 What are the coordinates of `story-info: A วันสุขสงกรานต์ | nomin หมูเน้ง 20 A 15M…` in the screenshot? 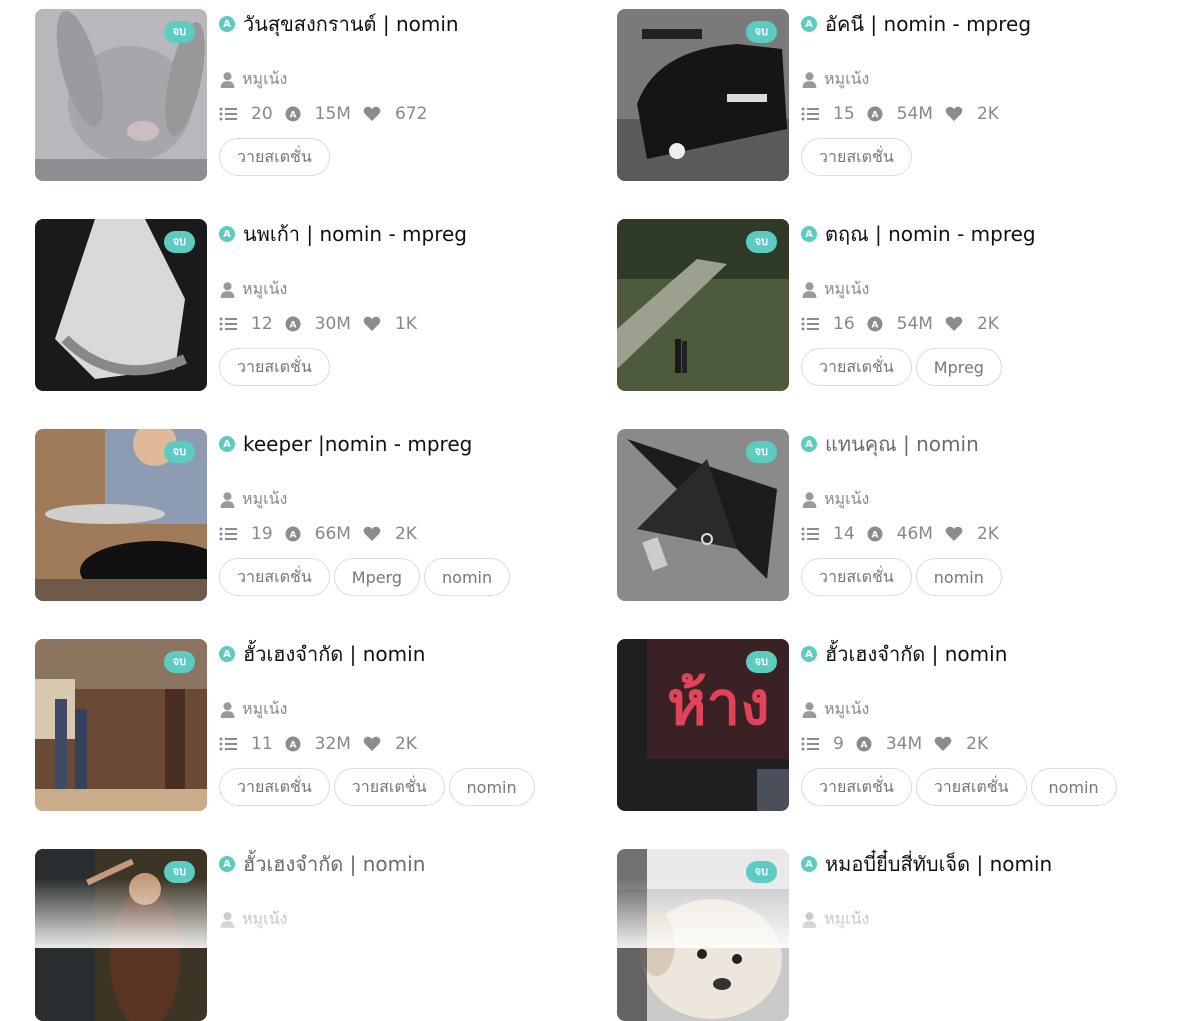 It's located at (407, 92).